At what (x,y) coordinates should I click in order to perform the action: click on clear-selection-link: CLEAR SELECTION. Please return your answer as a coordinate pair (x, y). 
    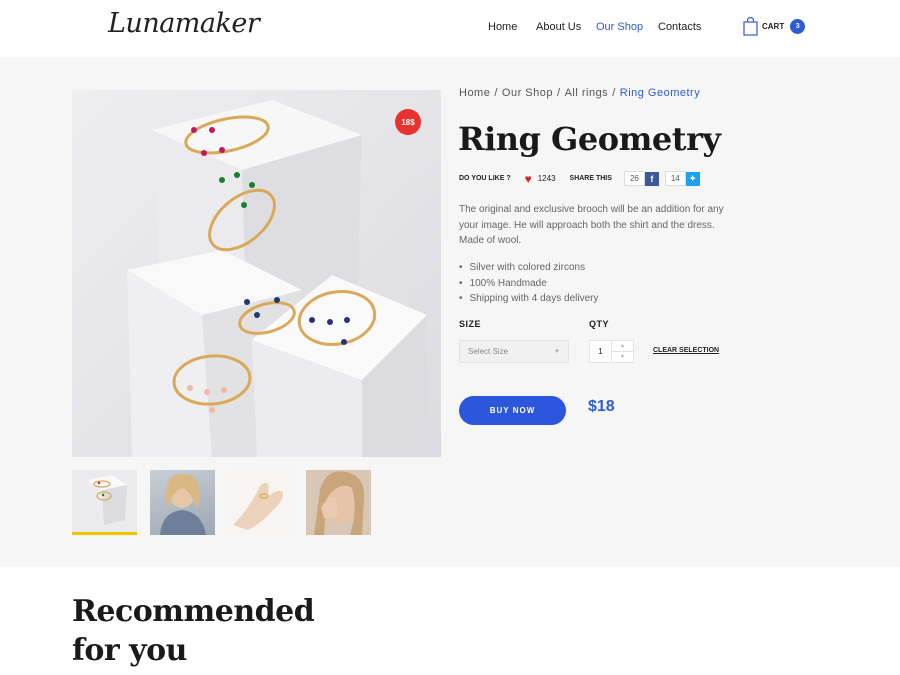
    Looking at the image, I should click on (686, 350).